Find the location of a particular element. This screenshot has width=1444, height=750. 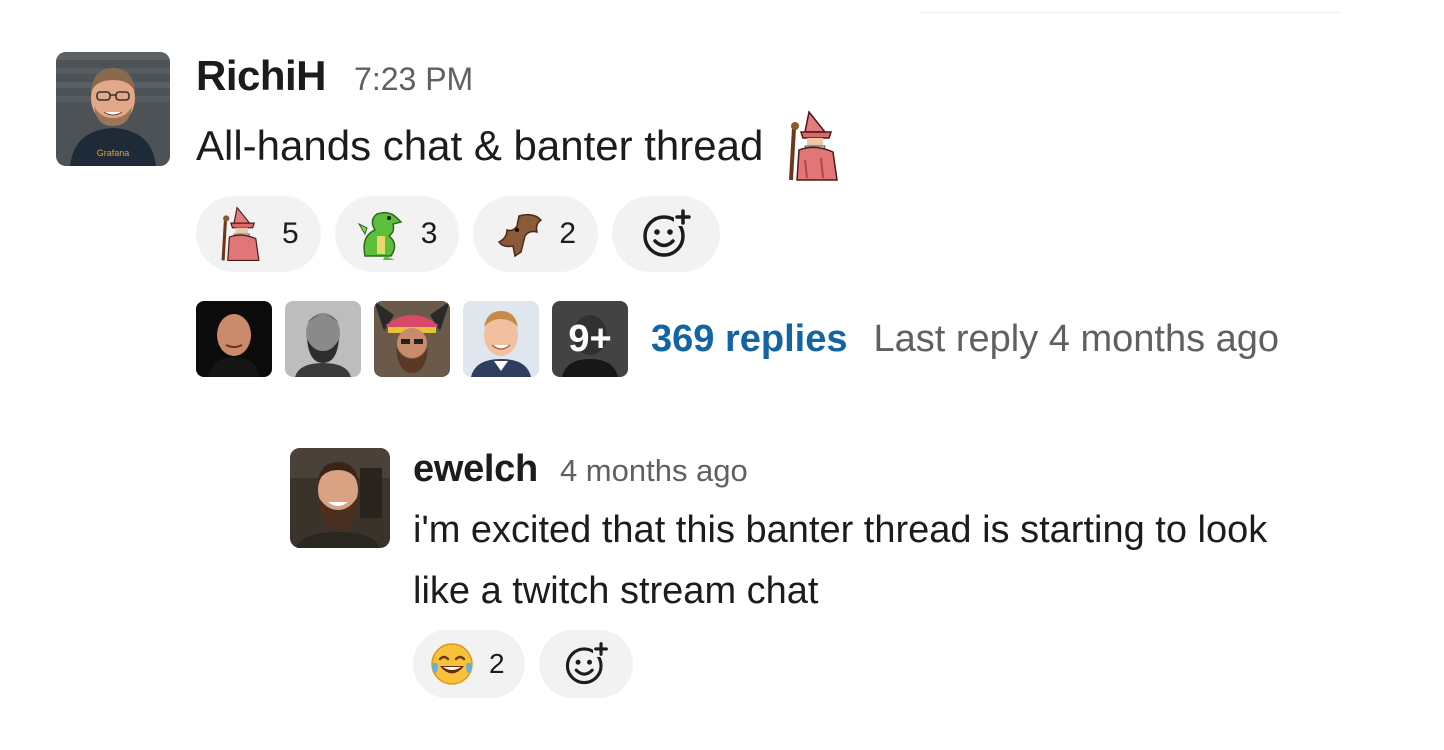

participant-4-avatar-icon is located at coordinates (501, 339).